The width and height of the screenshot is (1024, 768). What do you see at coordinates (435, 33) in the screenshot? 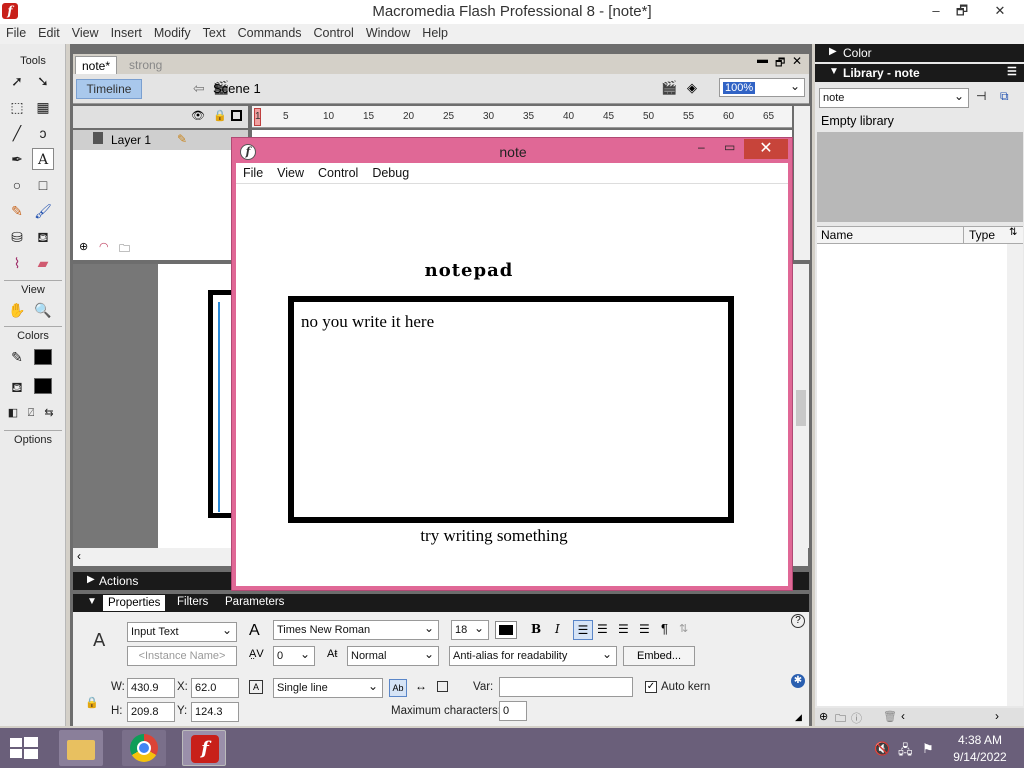
I see `menu-help: Help` at bounding box center [435, 33].